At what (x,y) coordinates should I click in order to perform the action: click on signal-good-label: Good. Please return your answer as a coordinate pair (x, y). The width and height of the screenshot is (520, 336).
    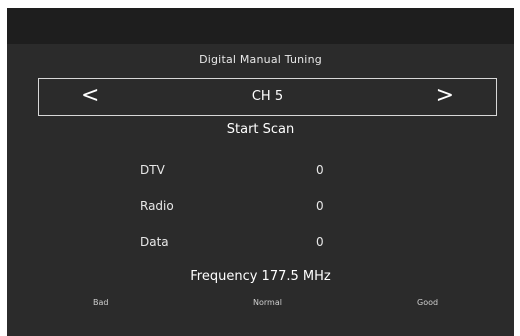
    Looking at the image, I should click on (428, 302).